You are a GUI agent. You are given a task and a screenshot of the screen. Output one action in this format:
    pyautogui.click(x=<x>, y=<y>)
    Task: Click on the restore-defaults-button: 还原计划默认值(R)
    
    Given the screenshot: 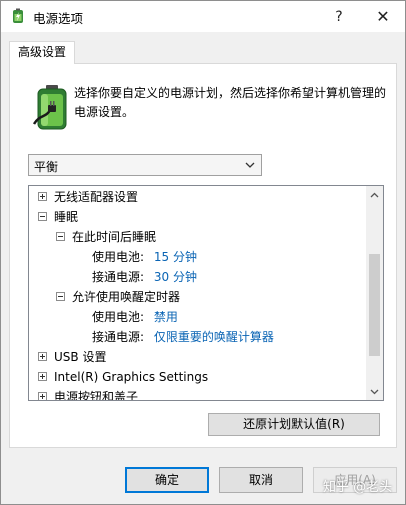 What is the action you would take?
    pyautogui.click(x=294, y=424)
    